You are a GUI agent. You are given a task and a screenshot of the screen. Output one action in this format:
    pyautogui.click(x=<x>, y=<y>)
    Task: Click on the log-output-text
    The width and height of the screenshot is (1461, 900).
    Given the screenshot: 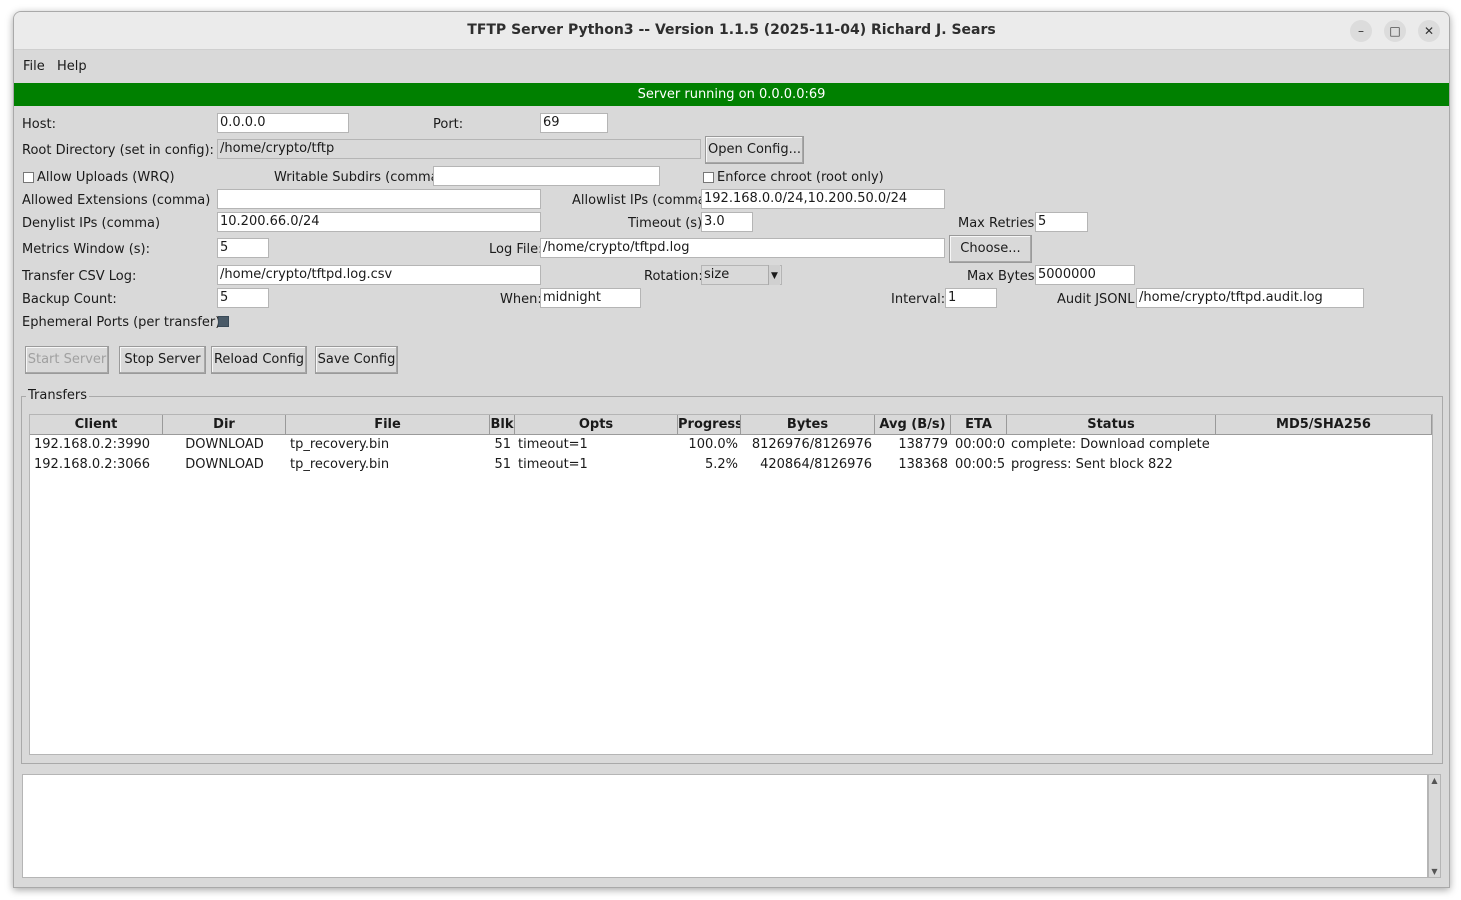 What is the action you would take?
    pyautogui.click(x=725, y=826)
    